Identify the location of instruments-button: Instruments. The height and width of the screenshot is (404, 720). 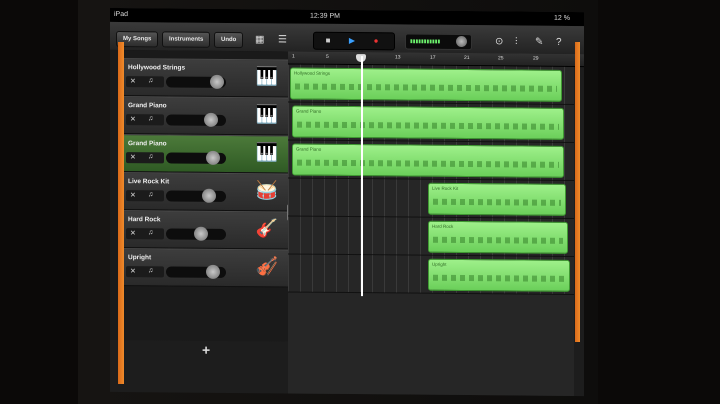
(186, 39).